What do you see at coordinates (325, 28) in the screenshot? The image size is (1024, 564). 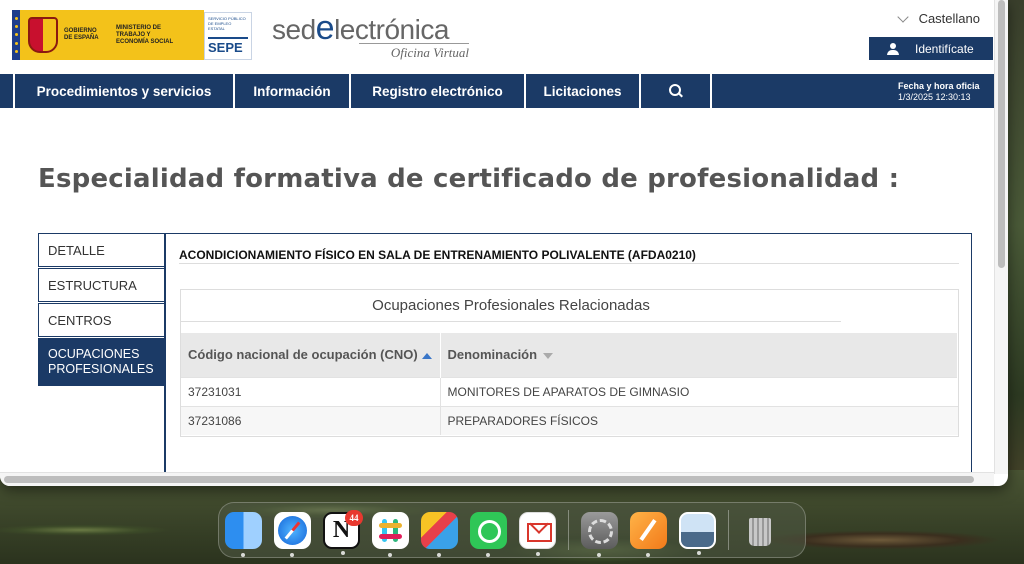 I see `sede-e-letter: e` at bounding box center [325, 28].